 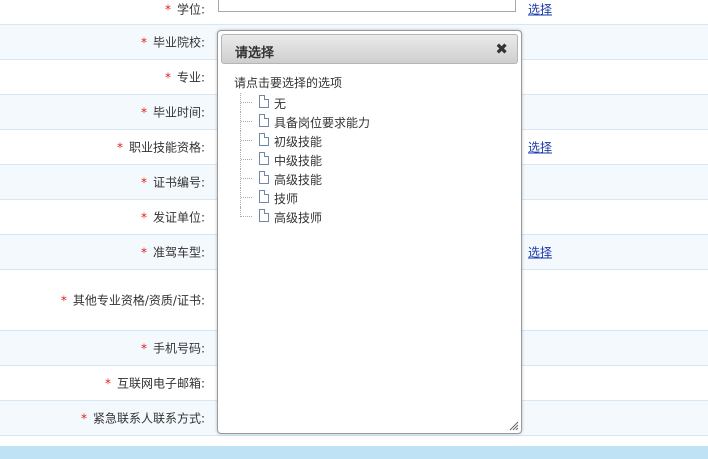 I want to click on other-cert-label-text: 其他专业资格/资质/证书:, so click(x=138, y=300).